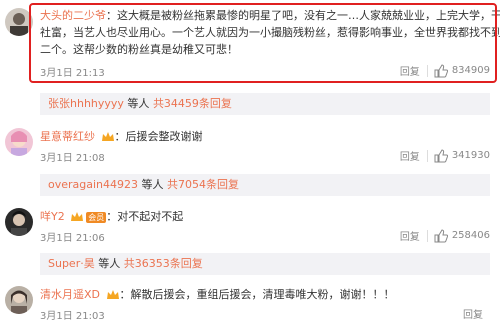  I want to click on comment-username: 清水月遥XD, so click(70, 294).